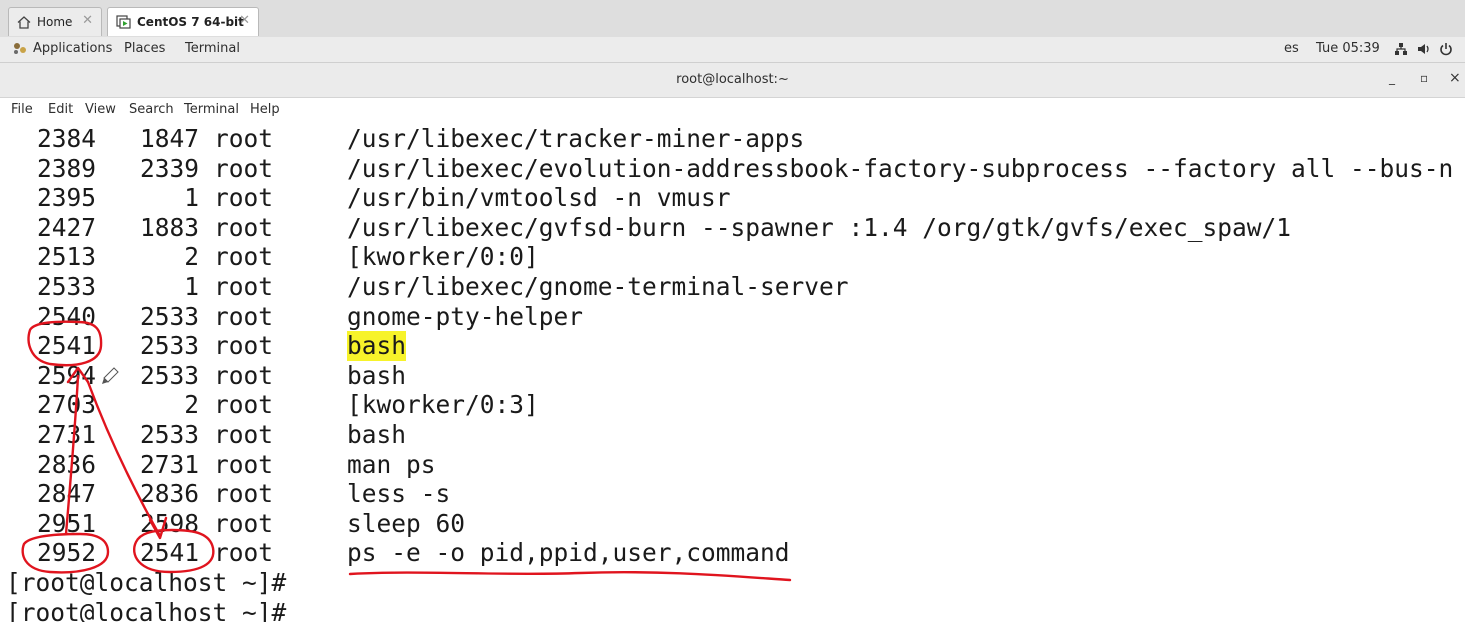  I want to click on command-cell: gnome-pty-helper, so click(465, 316).